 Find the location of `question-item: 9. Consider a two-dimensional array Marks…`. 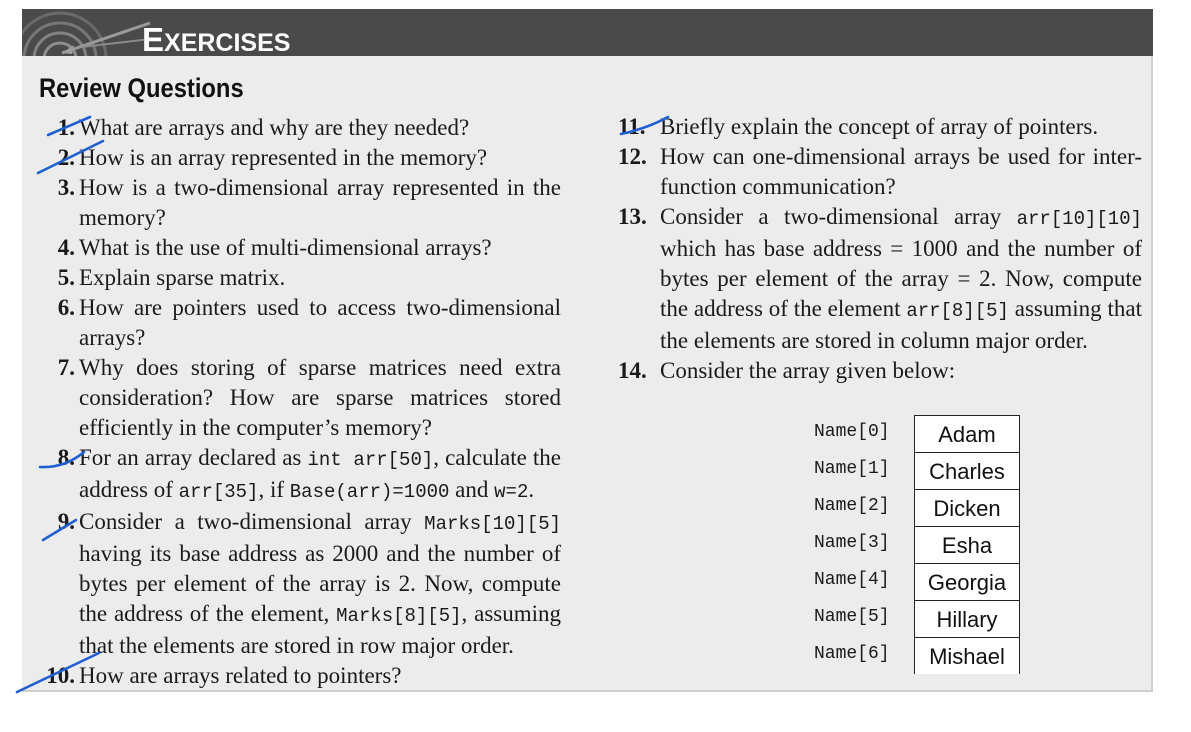

question-item: 9. Consider a two-dimensional array Marks… is located at coordinates (300, 584).